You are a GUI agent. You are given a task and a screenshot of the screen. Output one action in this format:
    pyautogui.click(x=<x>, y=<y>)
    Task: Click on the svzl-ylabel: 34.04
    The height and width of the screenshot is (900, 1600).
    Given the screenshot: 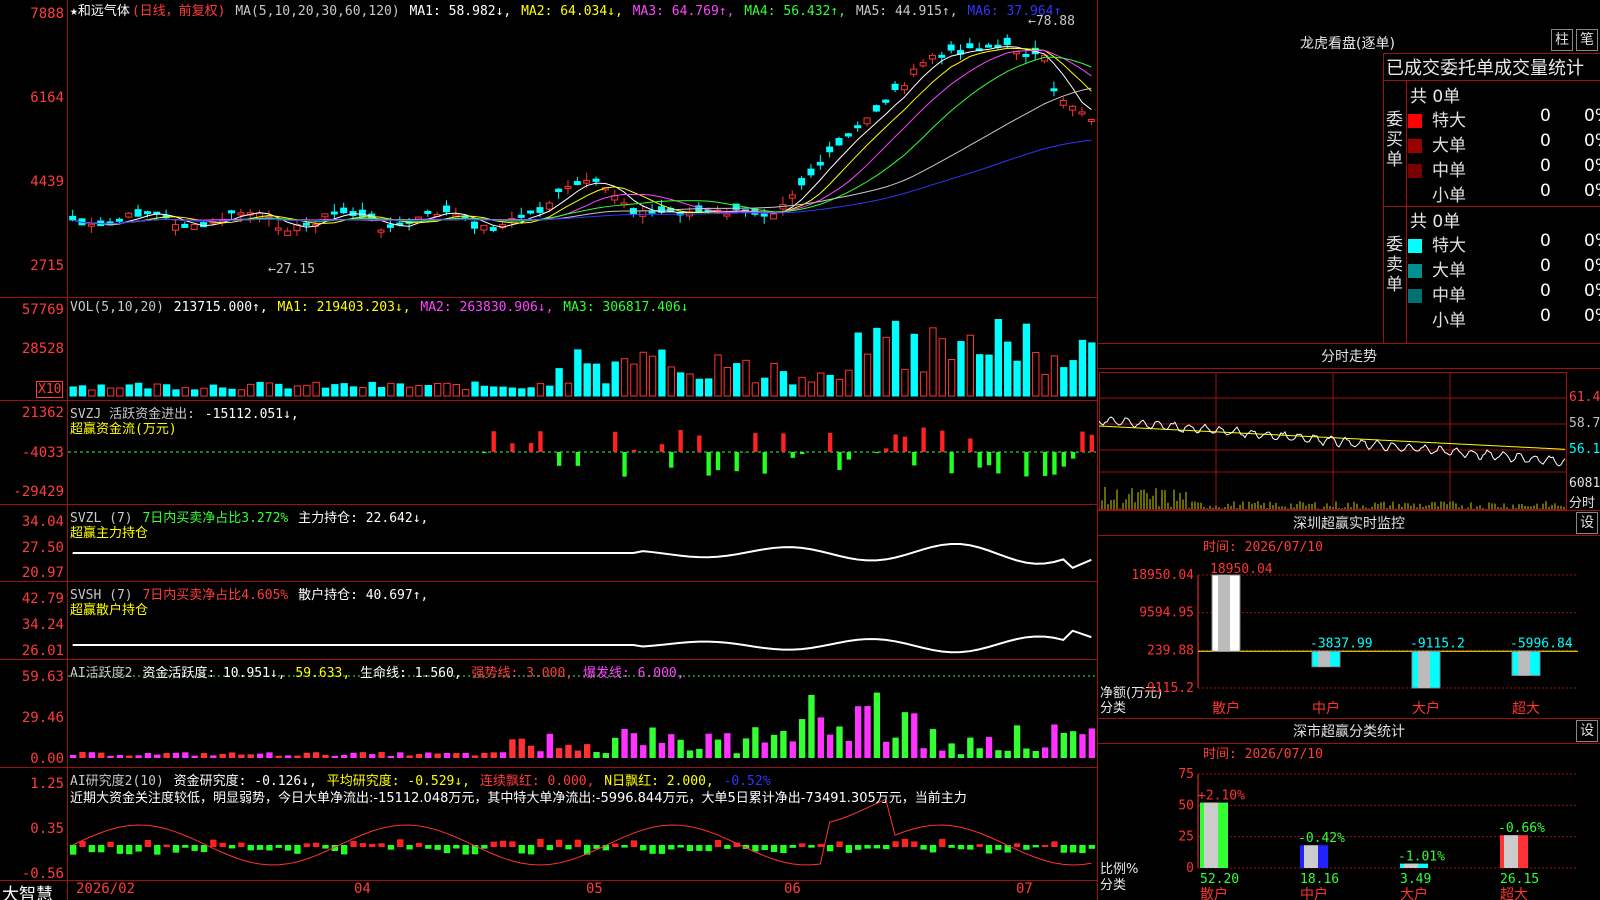 What is the action you would take?
    pyautogui.click(x=42, y=522)
    